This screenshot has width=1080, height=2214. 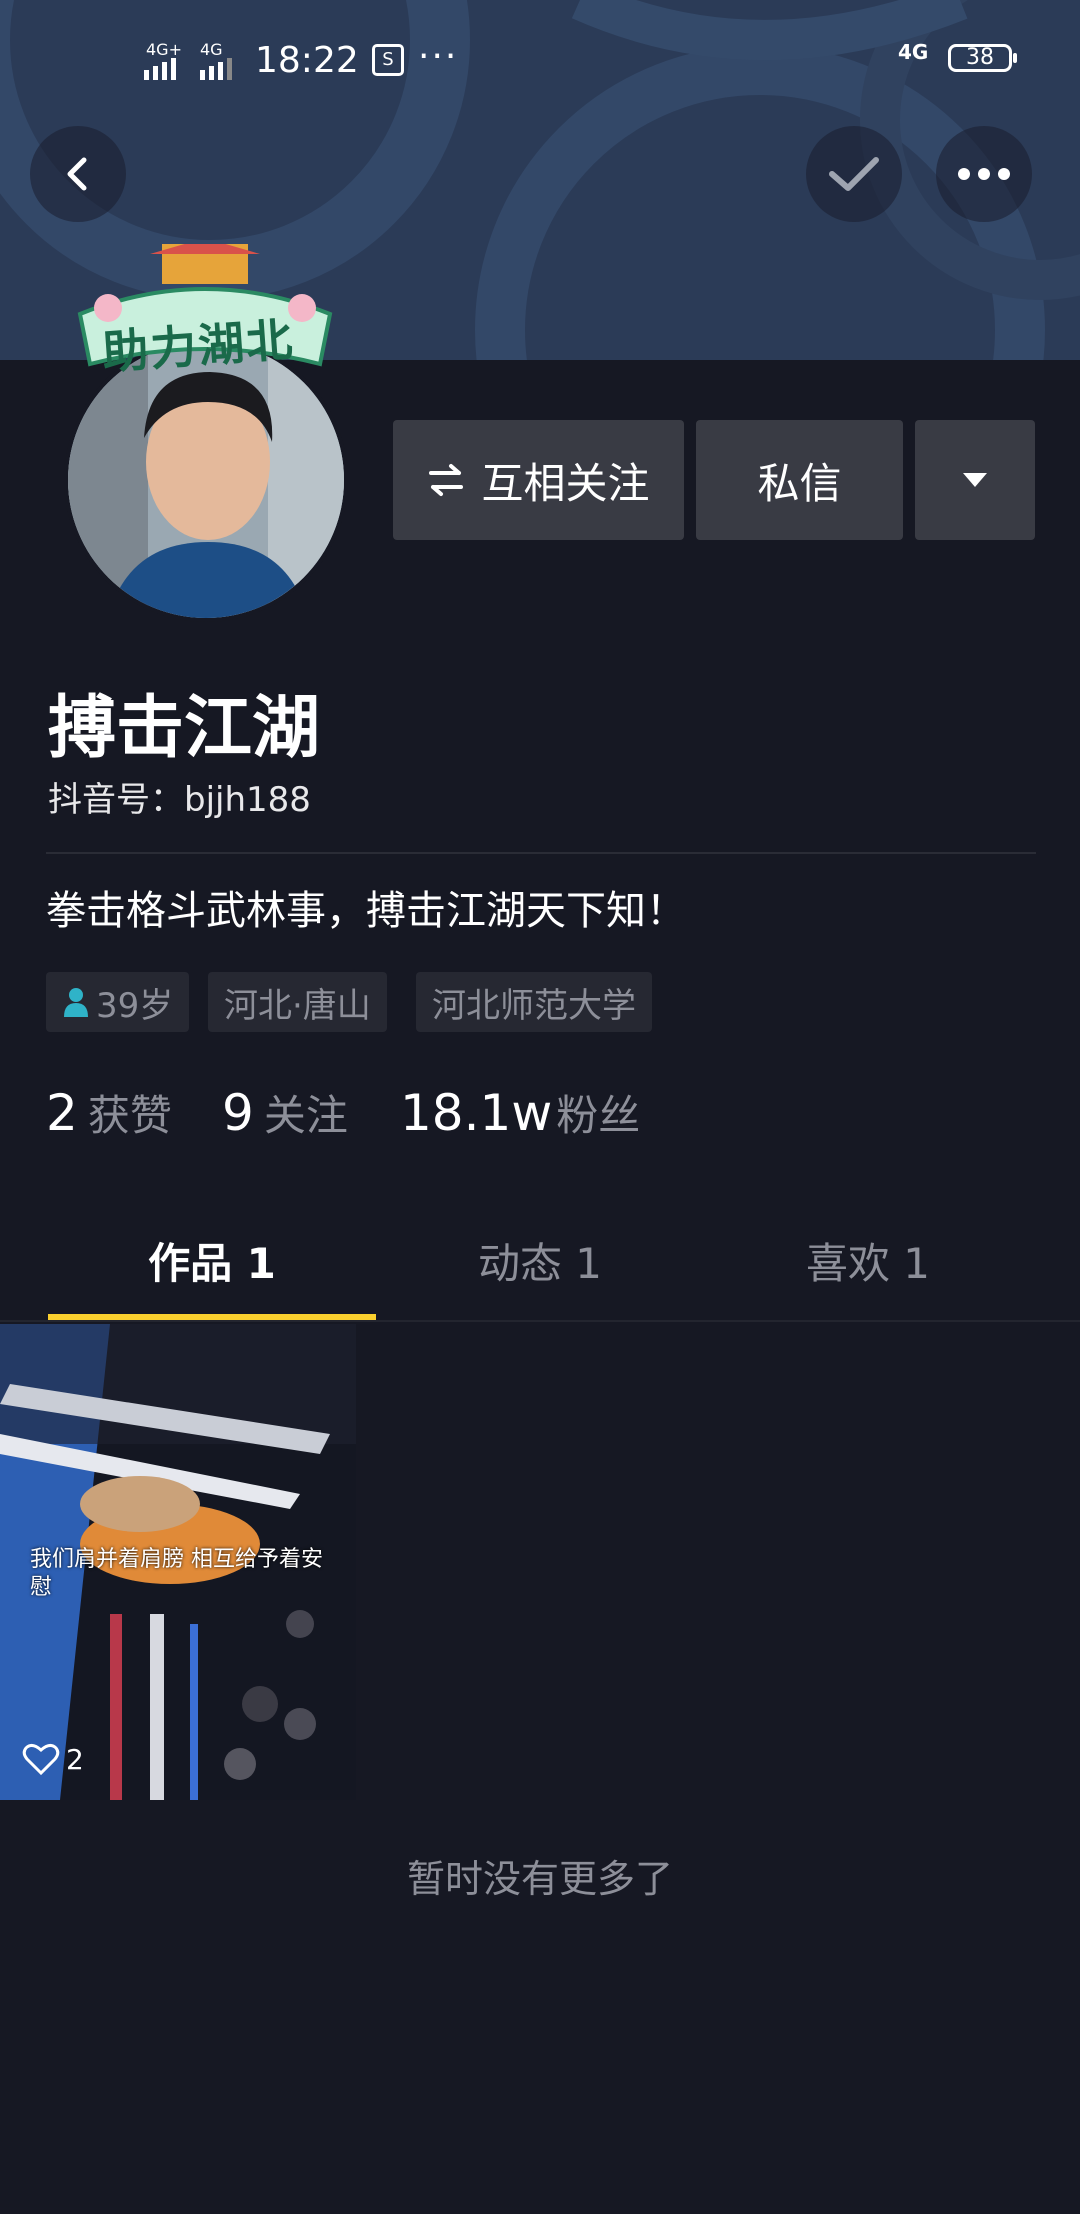 I want to click on more-options-button, so click(x=984, y=174).